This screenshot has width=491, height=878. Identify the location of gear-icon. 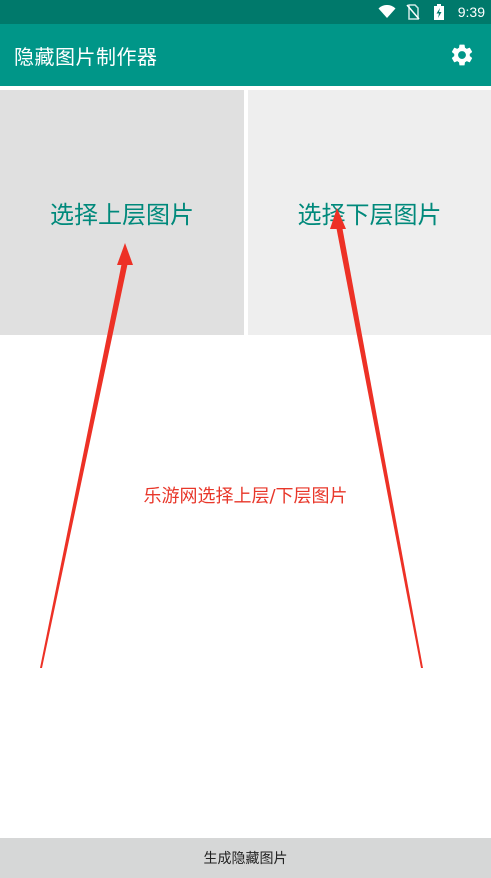
(462, 55).